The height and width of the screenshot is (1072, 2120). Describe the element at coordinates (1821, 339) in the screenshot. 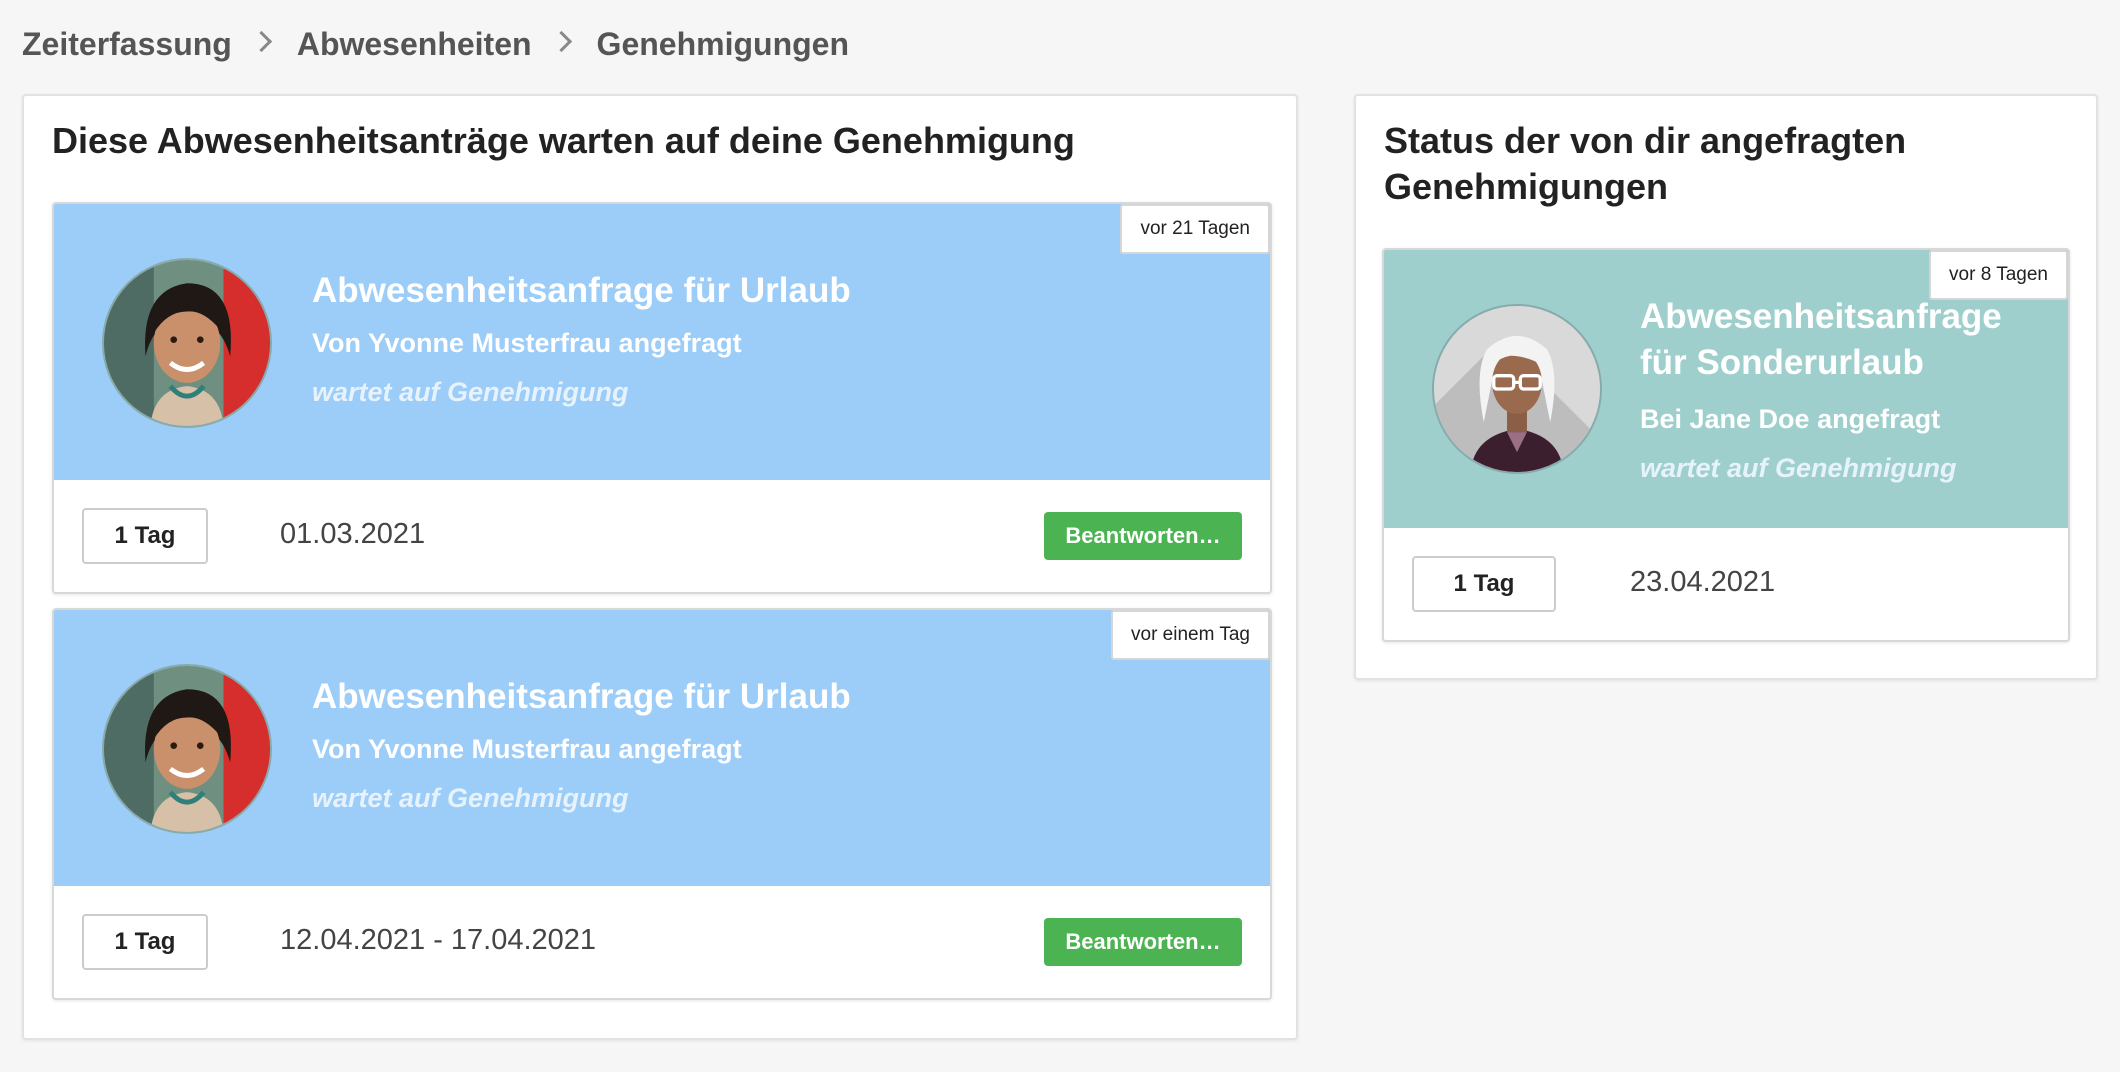

I see `request-title: Abwesenheitsanfrage für Sonderurlaub` at that location.